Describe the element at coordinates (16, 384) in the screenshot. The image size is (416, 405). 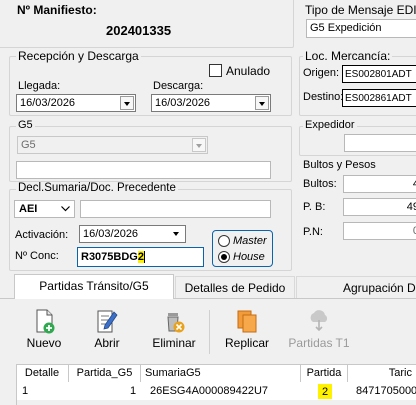
I see `grid-left-edge` at that location.